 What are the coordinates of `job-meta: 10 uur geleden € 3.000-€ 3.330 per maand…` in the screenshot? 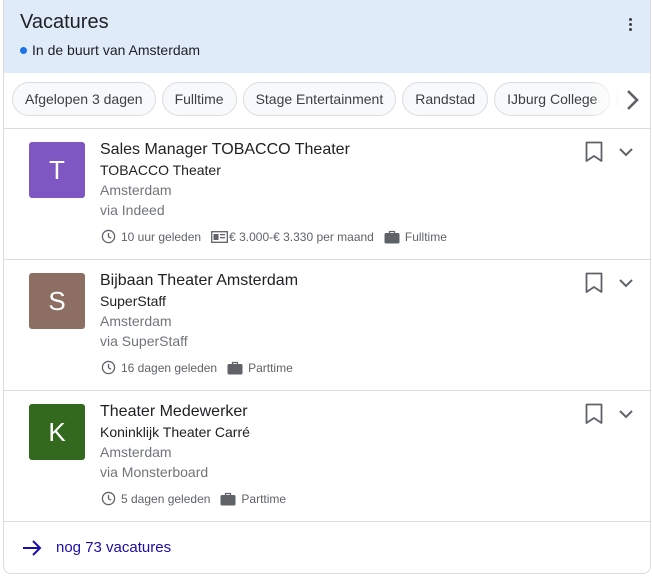 It's located at (279, 236).